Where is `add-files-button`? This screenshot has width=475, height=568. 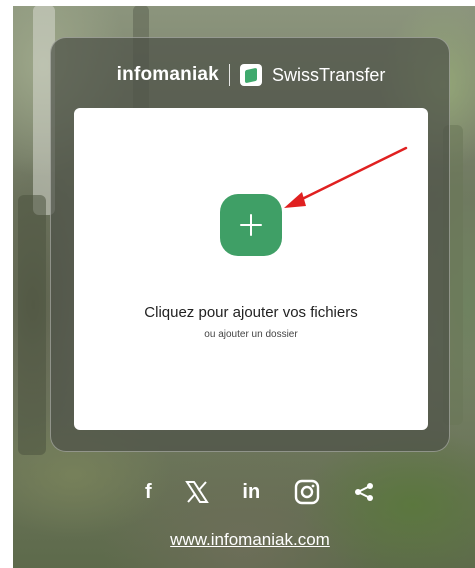 add-files-button is located at coordinates (251, 225).